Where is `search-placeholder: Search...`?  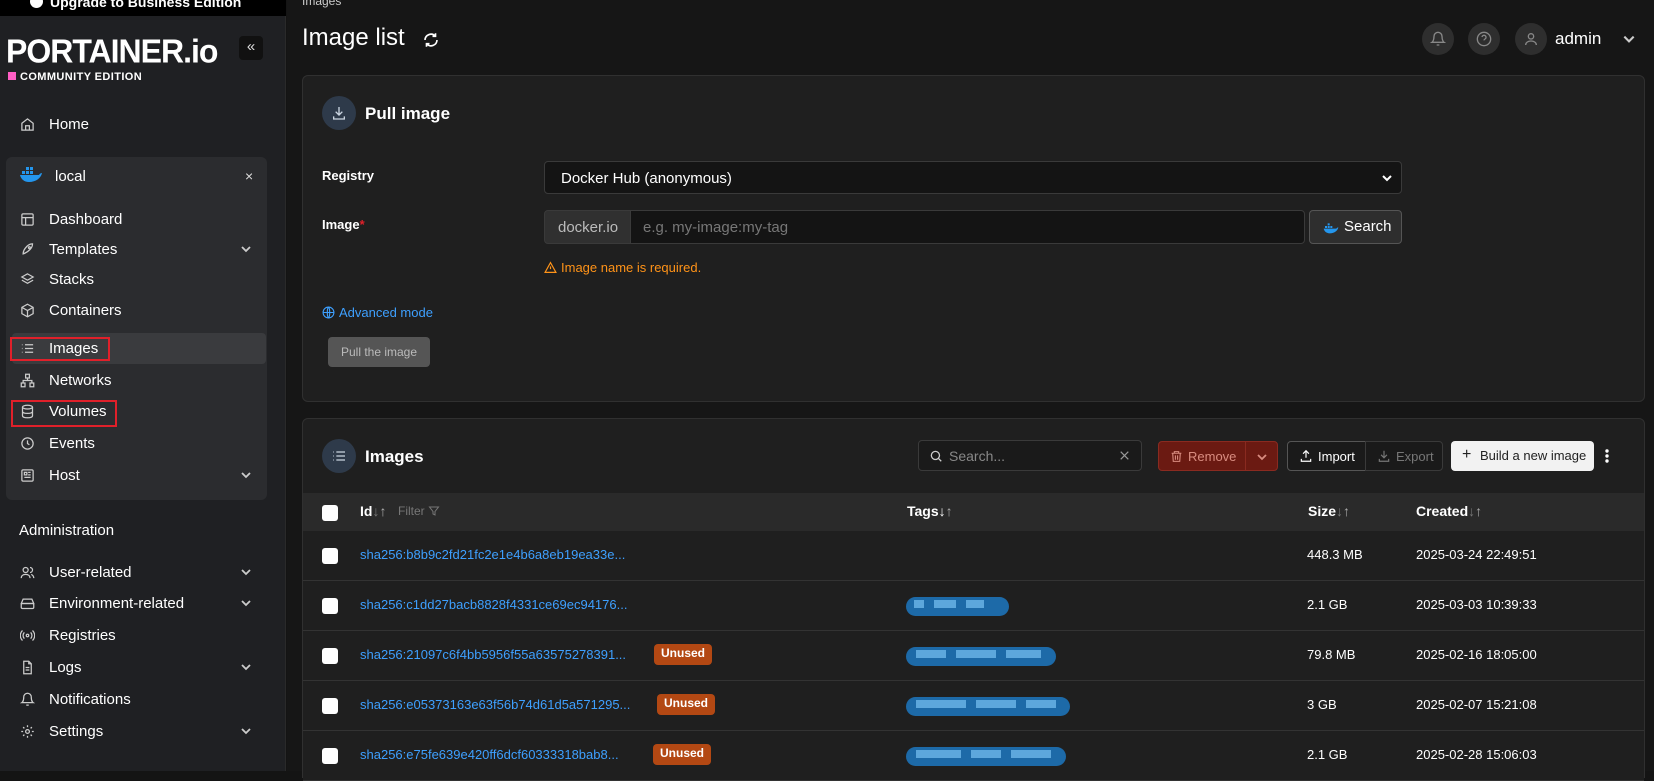 search-placeholder: Search... is located at coordinates (977, 456).